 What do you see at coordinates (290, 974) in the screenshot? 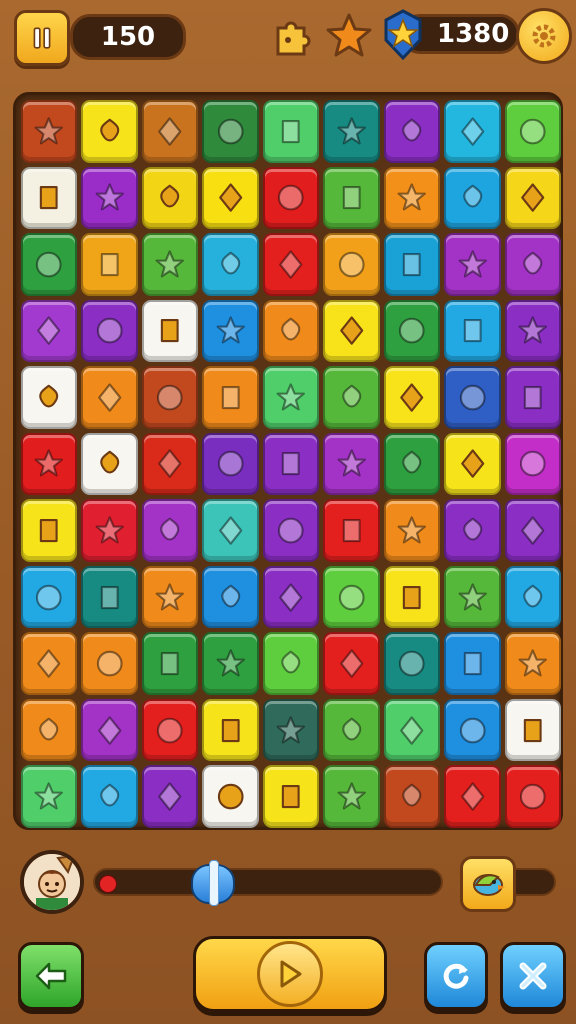
I see `play-button` at bounding box center [290, 974].